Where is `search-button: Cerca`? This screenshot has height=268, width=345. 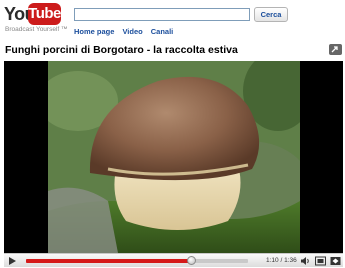
search-button: Cerca is located at coordinates (271, 14).